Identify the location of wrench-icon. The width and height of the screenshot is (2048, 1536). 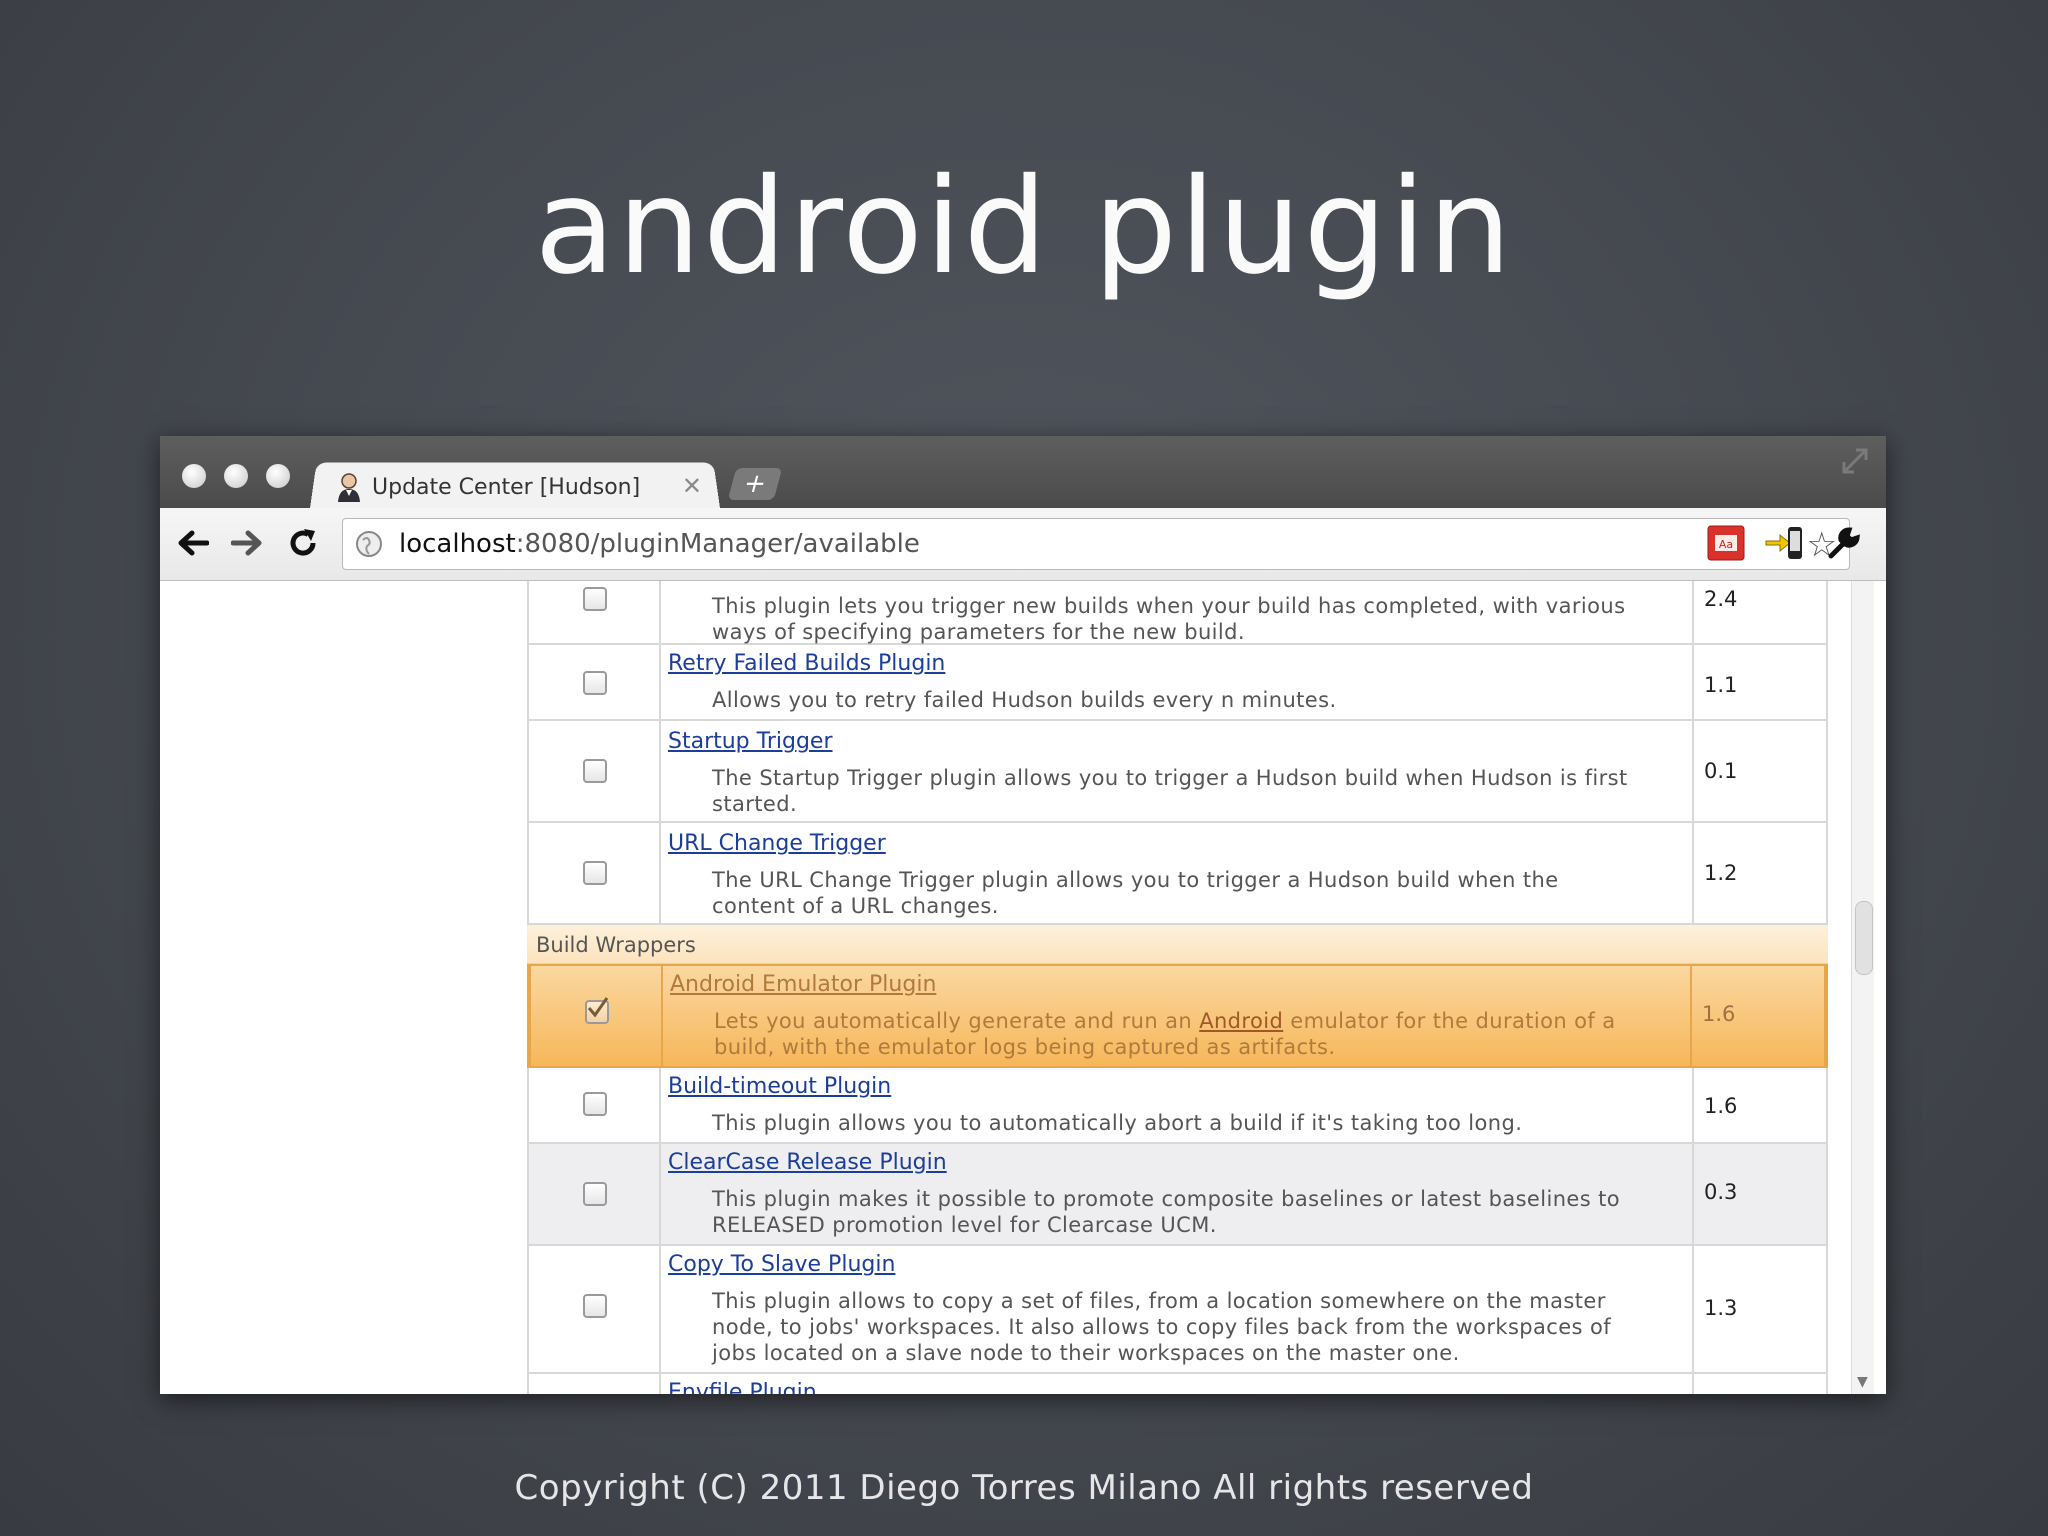
(1844, 543).